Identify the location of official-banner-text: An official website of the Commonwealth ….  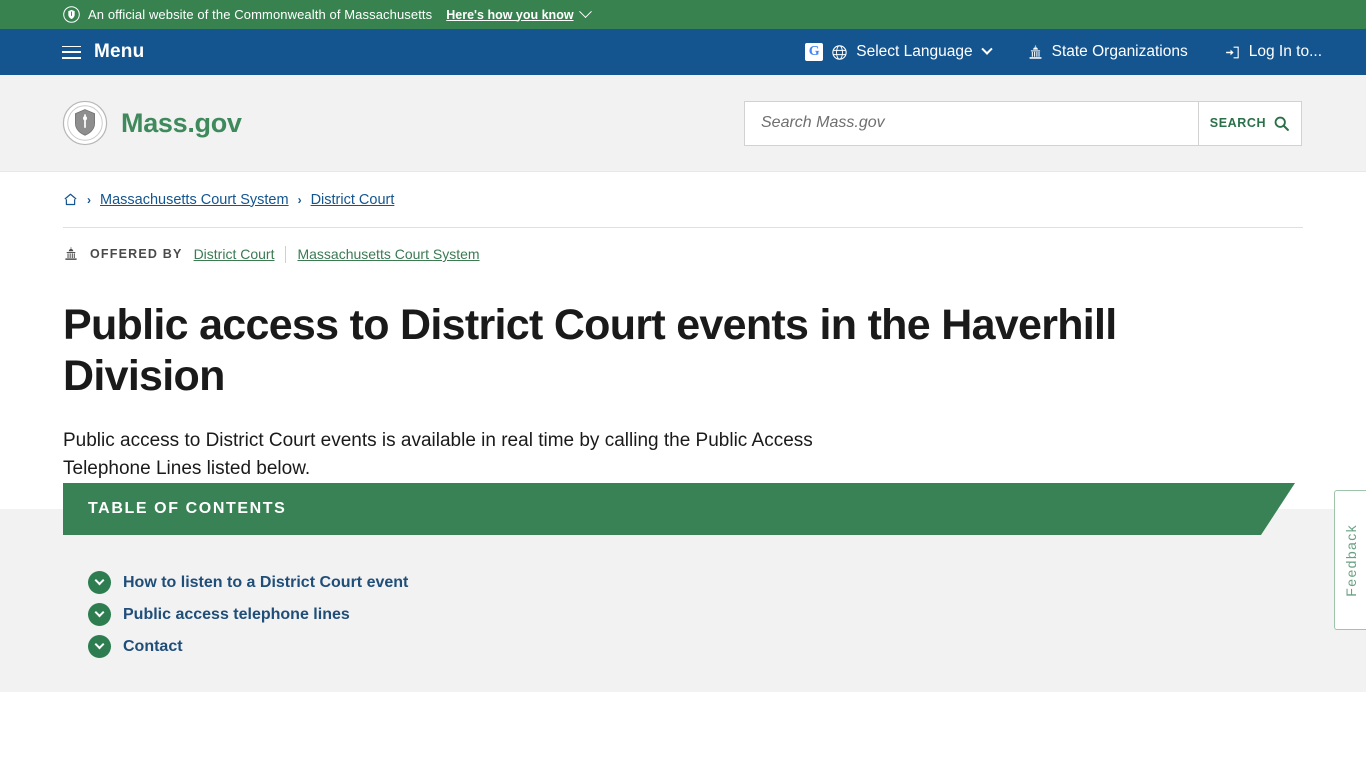
(260, 14).